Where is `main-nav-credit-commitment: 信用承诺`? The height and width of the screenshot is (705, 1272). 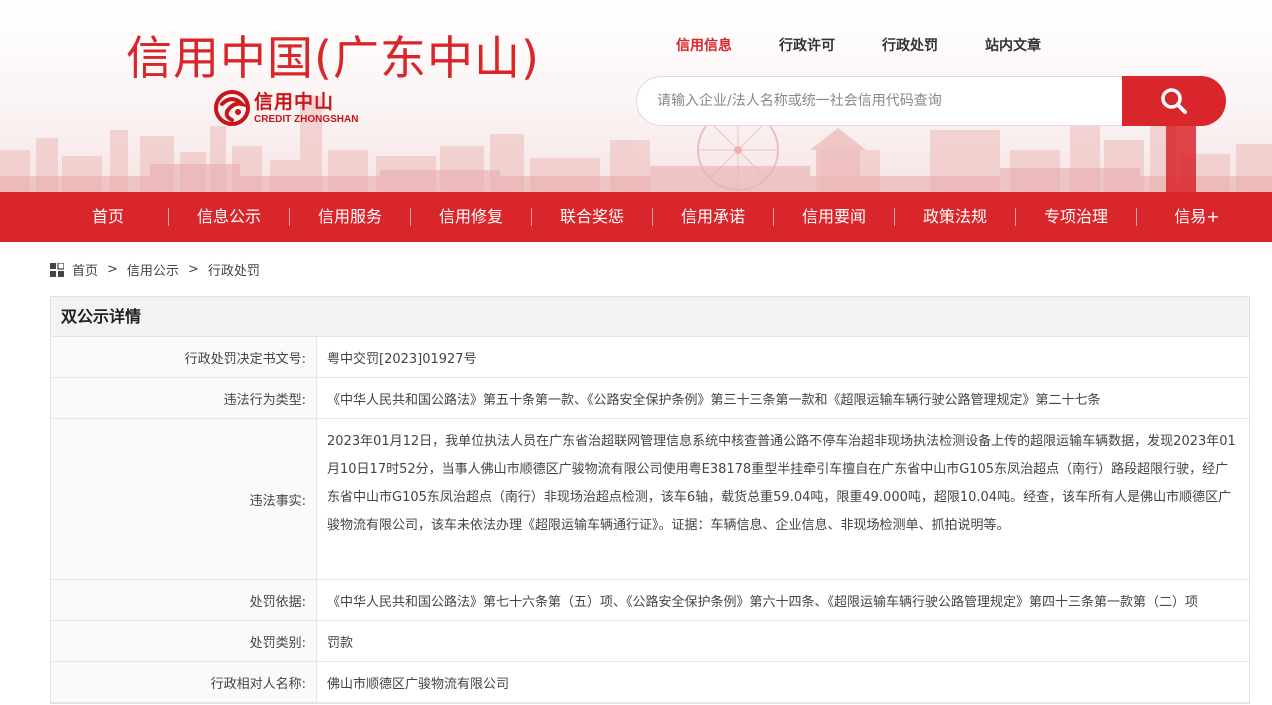 main-nav-credit-commitment: 信用承诺 is located at coordinates (713, 217).